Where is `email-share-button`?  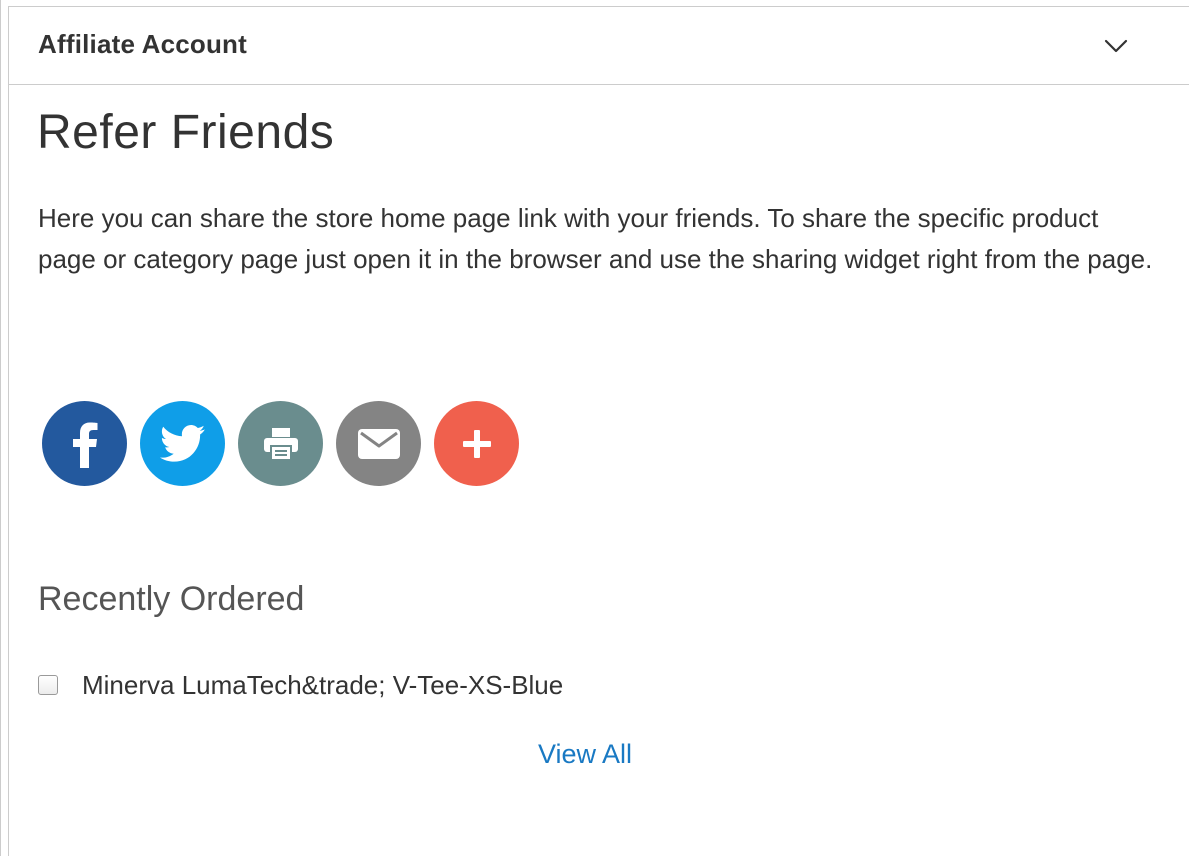 email-share-button is located at coordinates (378, 443).